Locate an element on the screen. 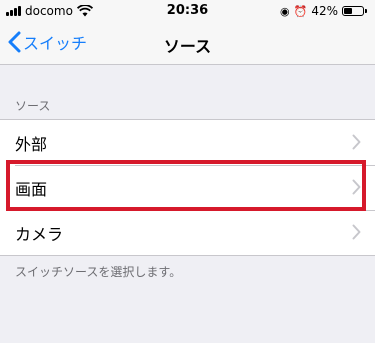 The image size is (375, 343). alarm-icon: ⏰ is located at coordinates (300, 11).